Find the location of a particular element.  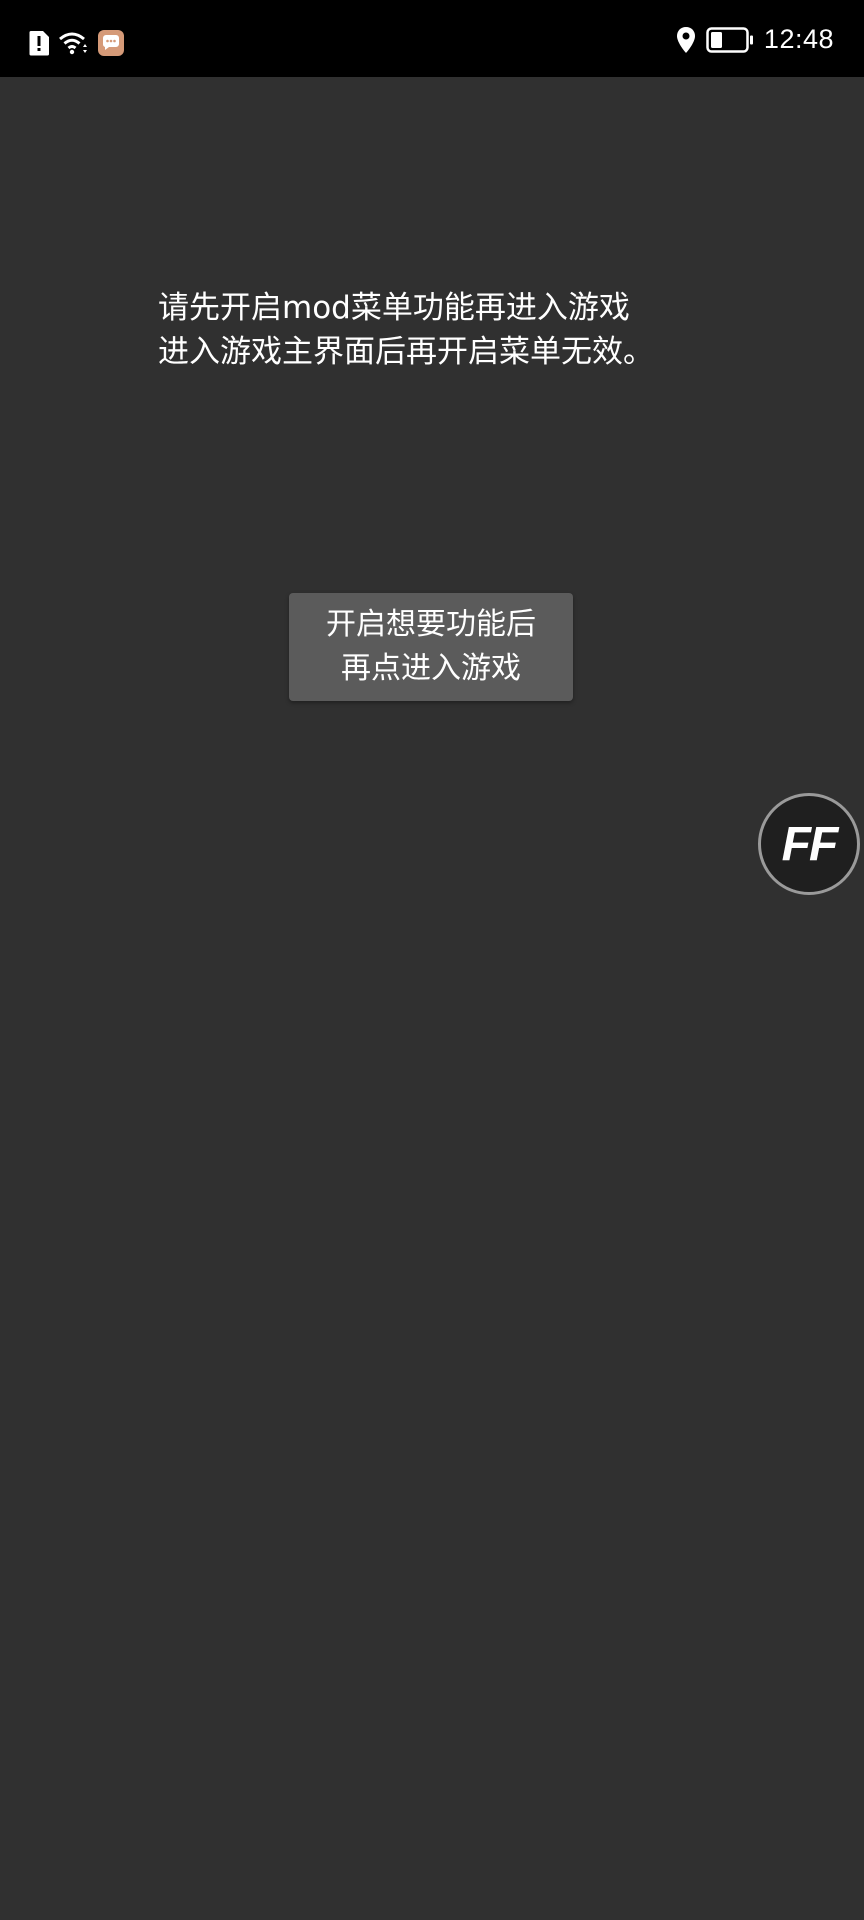

status-bar: 12:48 is located at coordinates (432, 38).